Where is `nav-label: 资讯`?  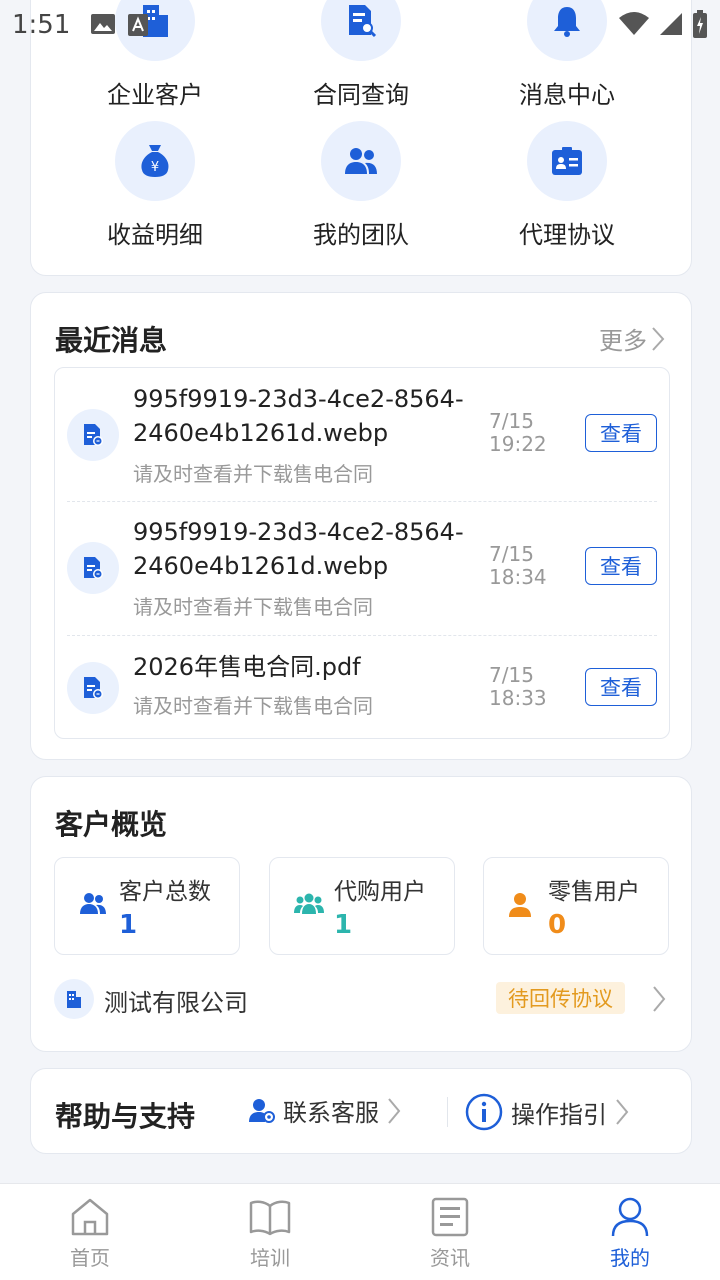
nav-label: 资讯 is located at coordinates (450, 1258).